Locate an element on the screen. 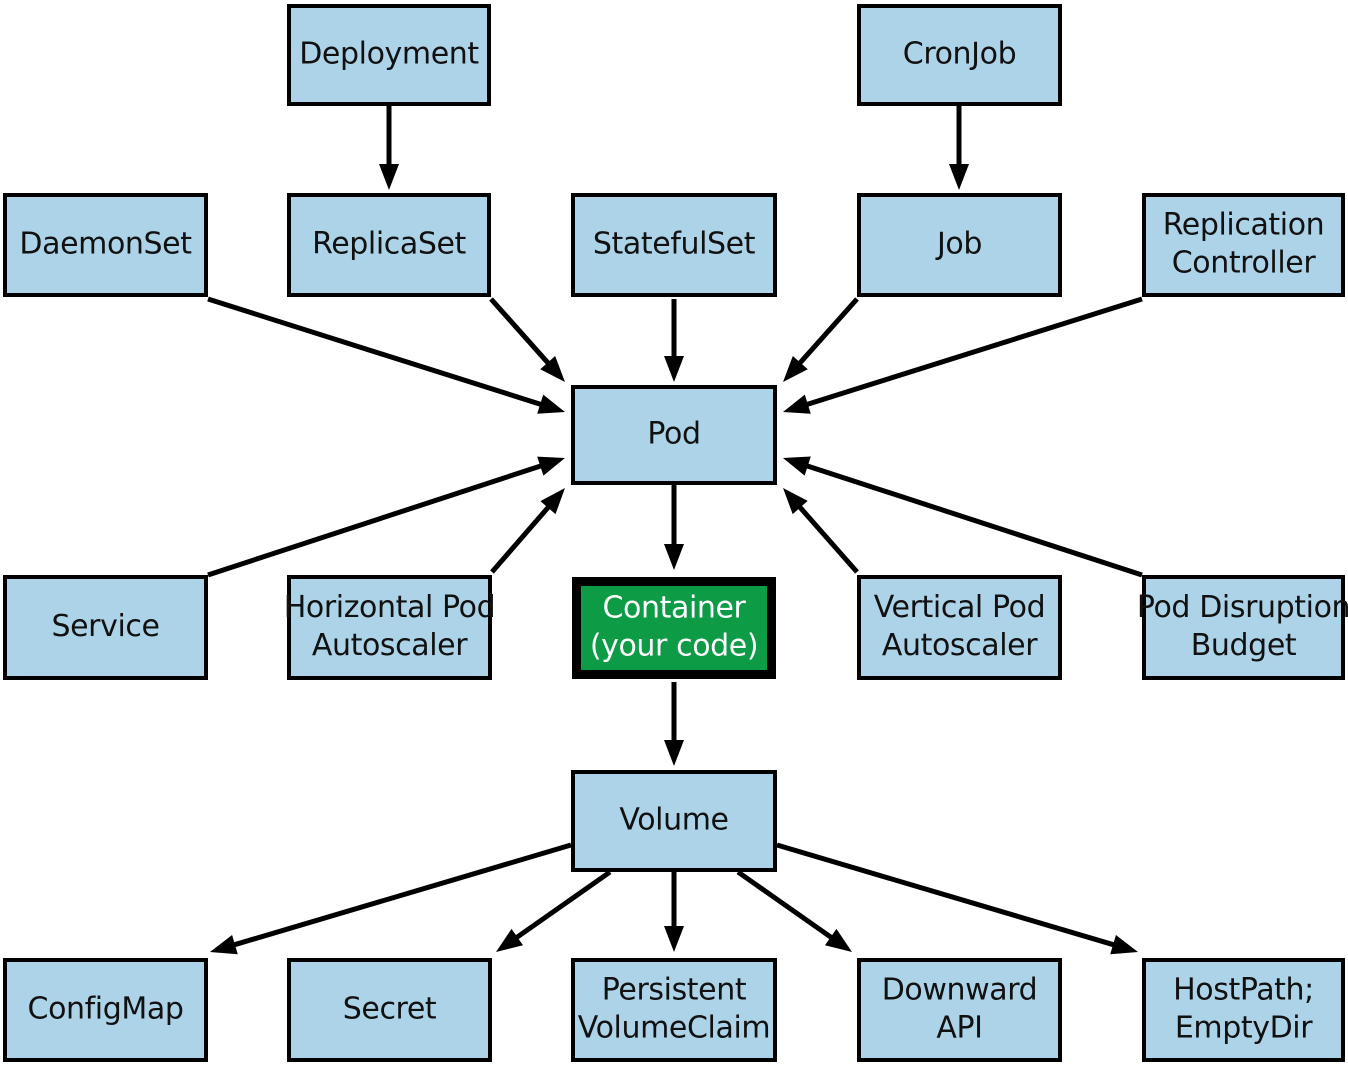  node-label: ConfigMap is located at coordinates (106, 1009).